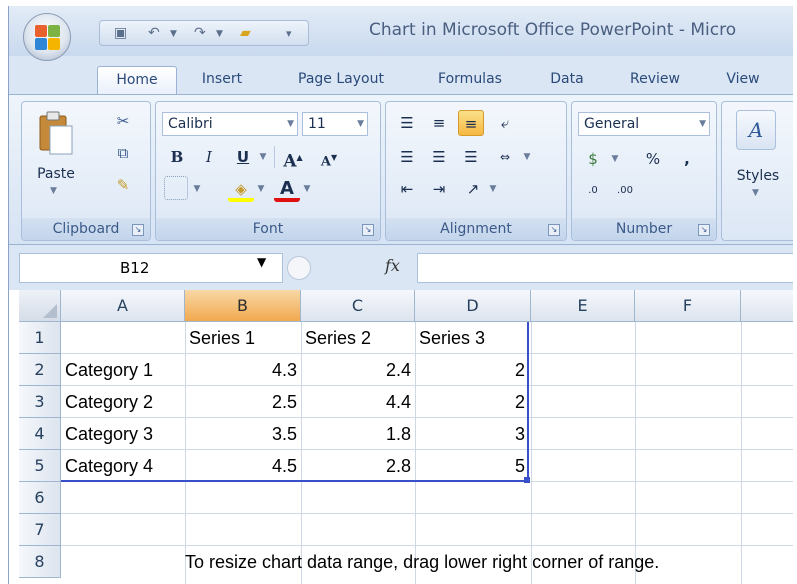 The image size is (797, 584). I want to click on alignment-launcher-icon: ↘, so click(554, 230).